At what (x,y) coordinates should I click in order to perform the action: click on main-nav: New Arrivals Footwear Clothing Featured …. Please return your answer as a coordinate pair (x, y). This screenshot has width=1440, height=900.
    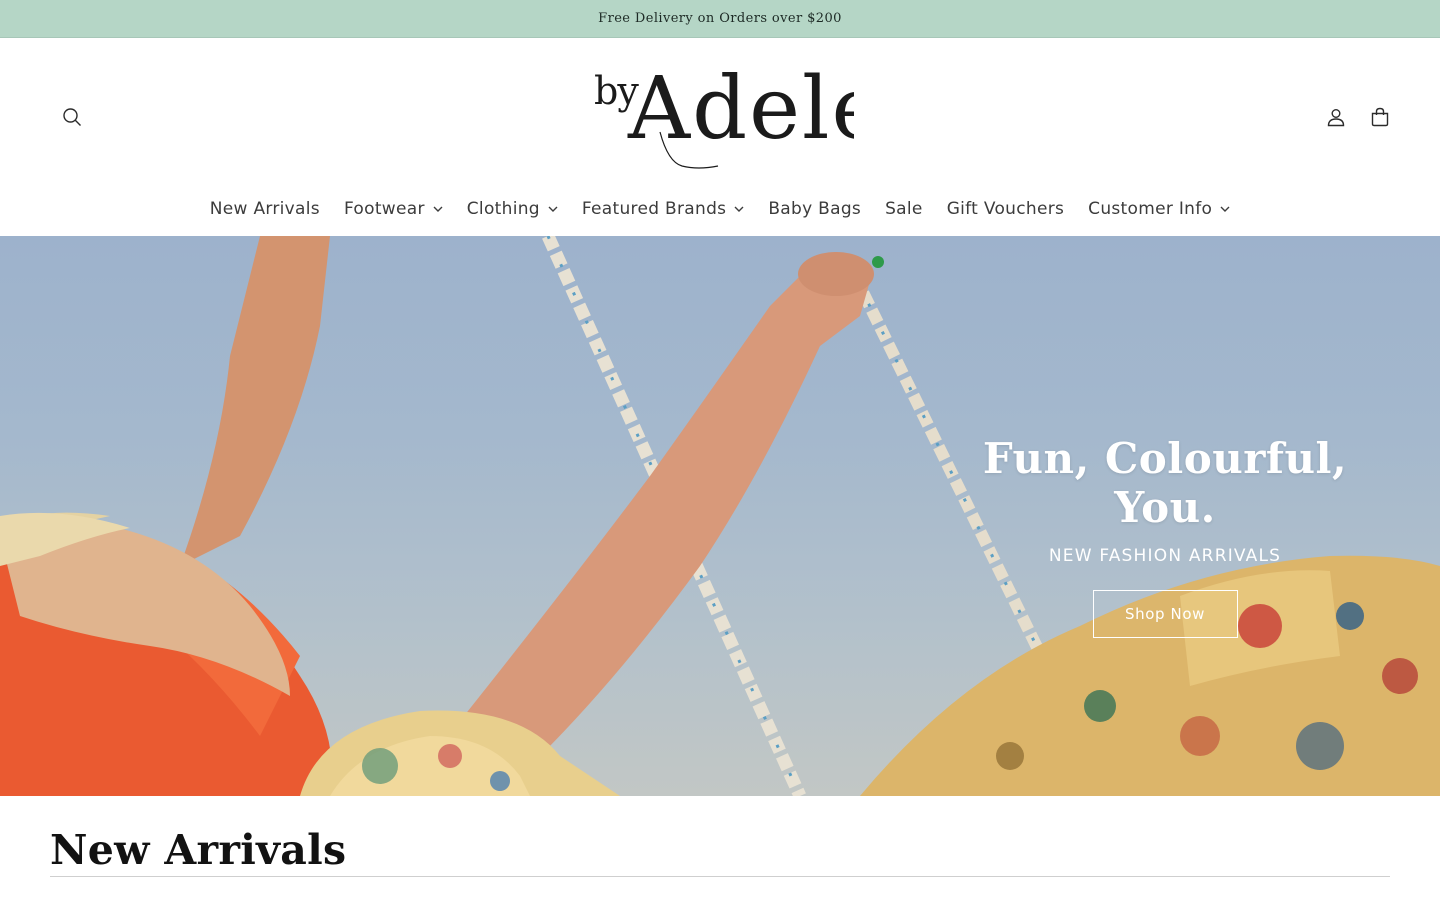
    Looking at the image, I should click on (720, 209).